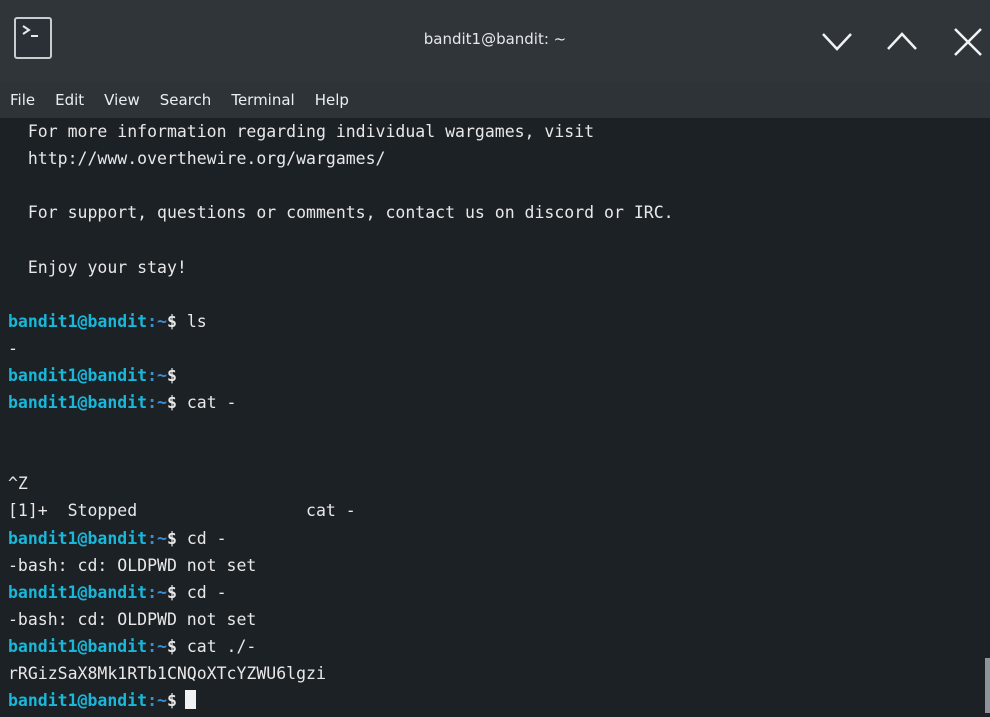 The width and height of the screenshot is (990, 717). I want to click on menu-edit: Edit, so click(69, 100).